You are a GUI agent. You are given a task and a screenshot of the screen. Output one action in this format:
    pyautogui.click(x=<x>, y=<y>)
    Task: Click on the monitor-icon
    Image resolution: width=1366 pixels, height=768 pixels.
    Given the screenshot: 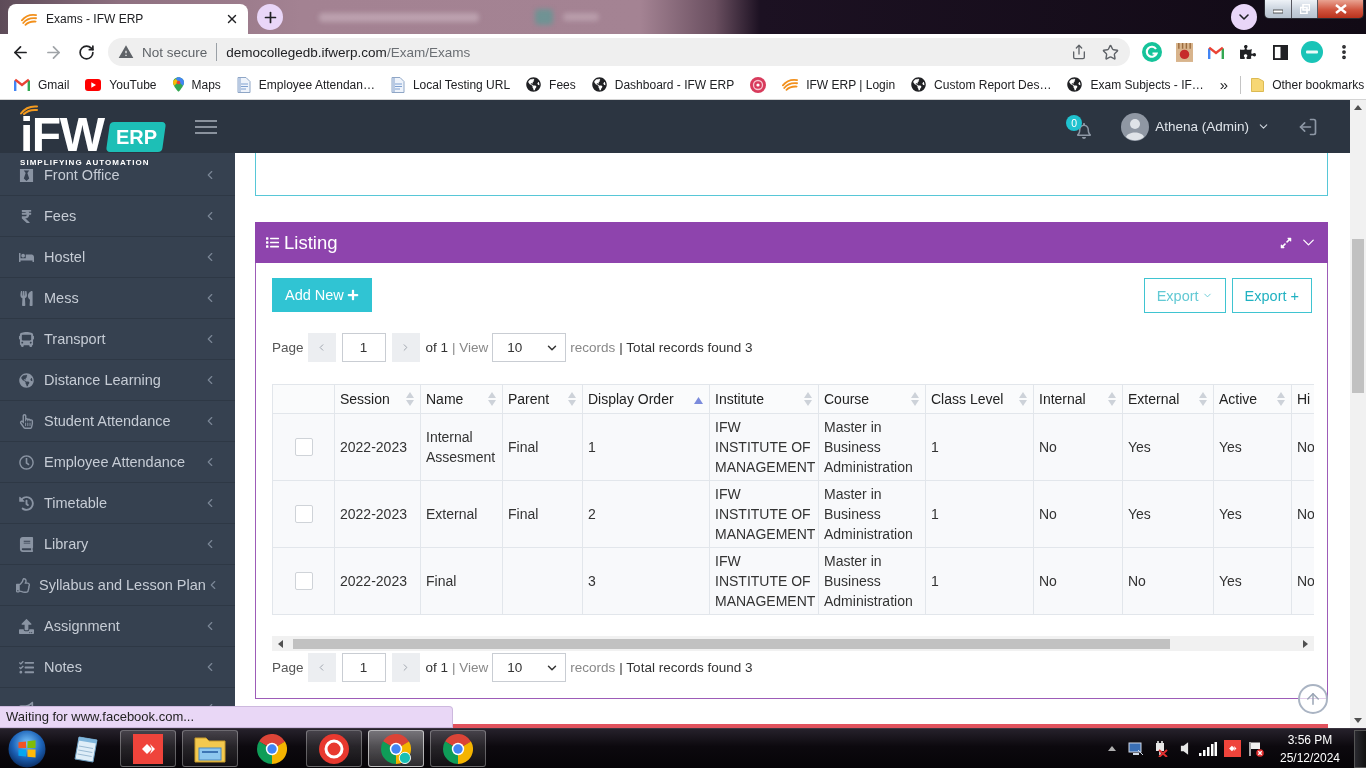 What is the action you would take?
    pyautogui.click(x=1136, y=748)
    